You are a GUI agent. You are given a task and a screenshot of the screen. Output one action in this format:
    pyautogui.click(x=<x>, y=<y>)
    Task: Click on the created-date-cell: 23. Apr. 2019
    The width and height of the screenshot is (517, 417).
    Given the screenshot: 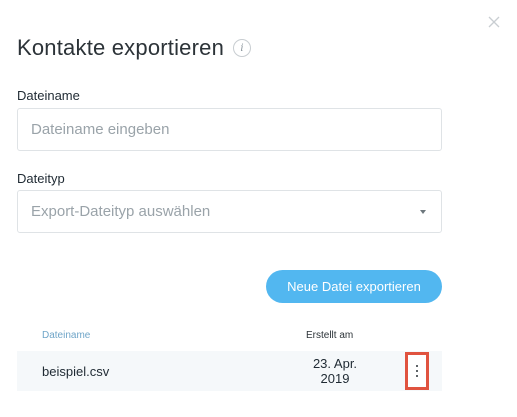 What is the action you would take?
    pyautogui.click(x=335, y=371)
    